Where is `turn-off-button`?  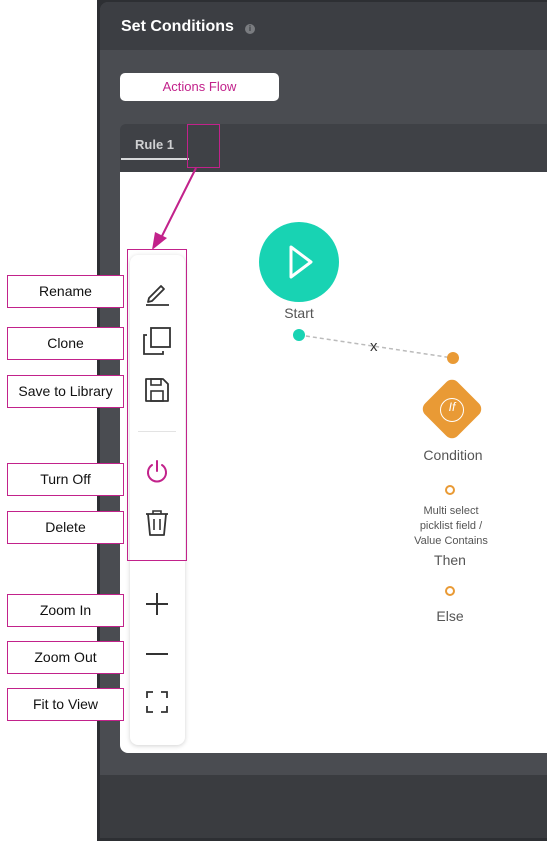
turn-off-button is located at coordinates (157, 472).